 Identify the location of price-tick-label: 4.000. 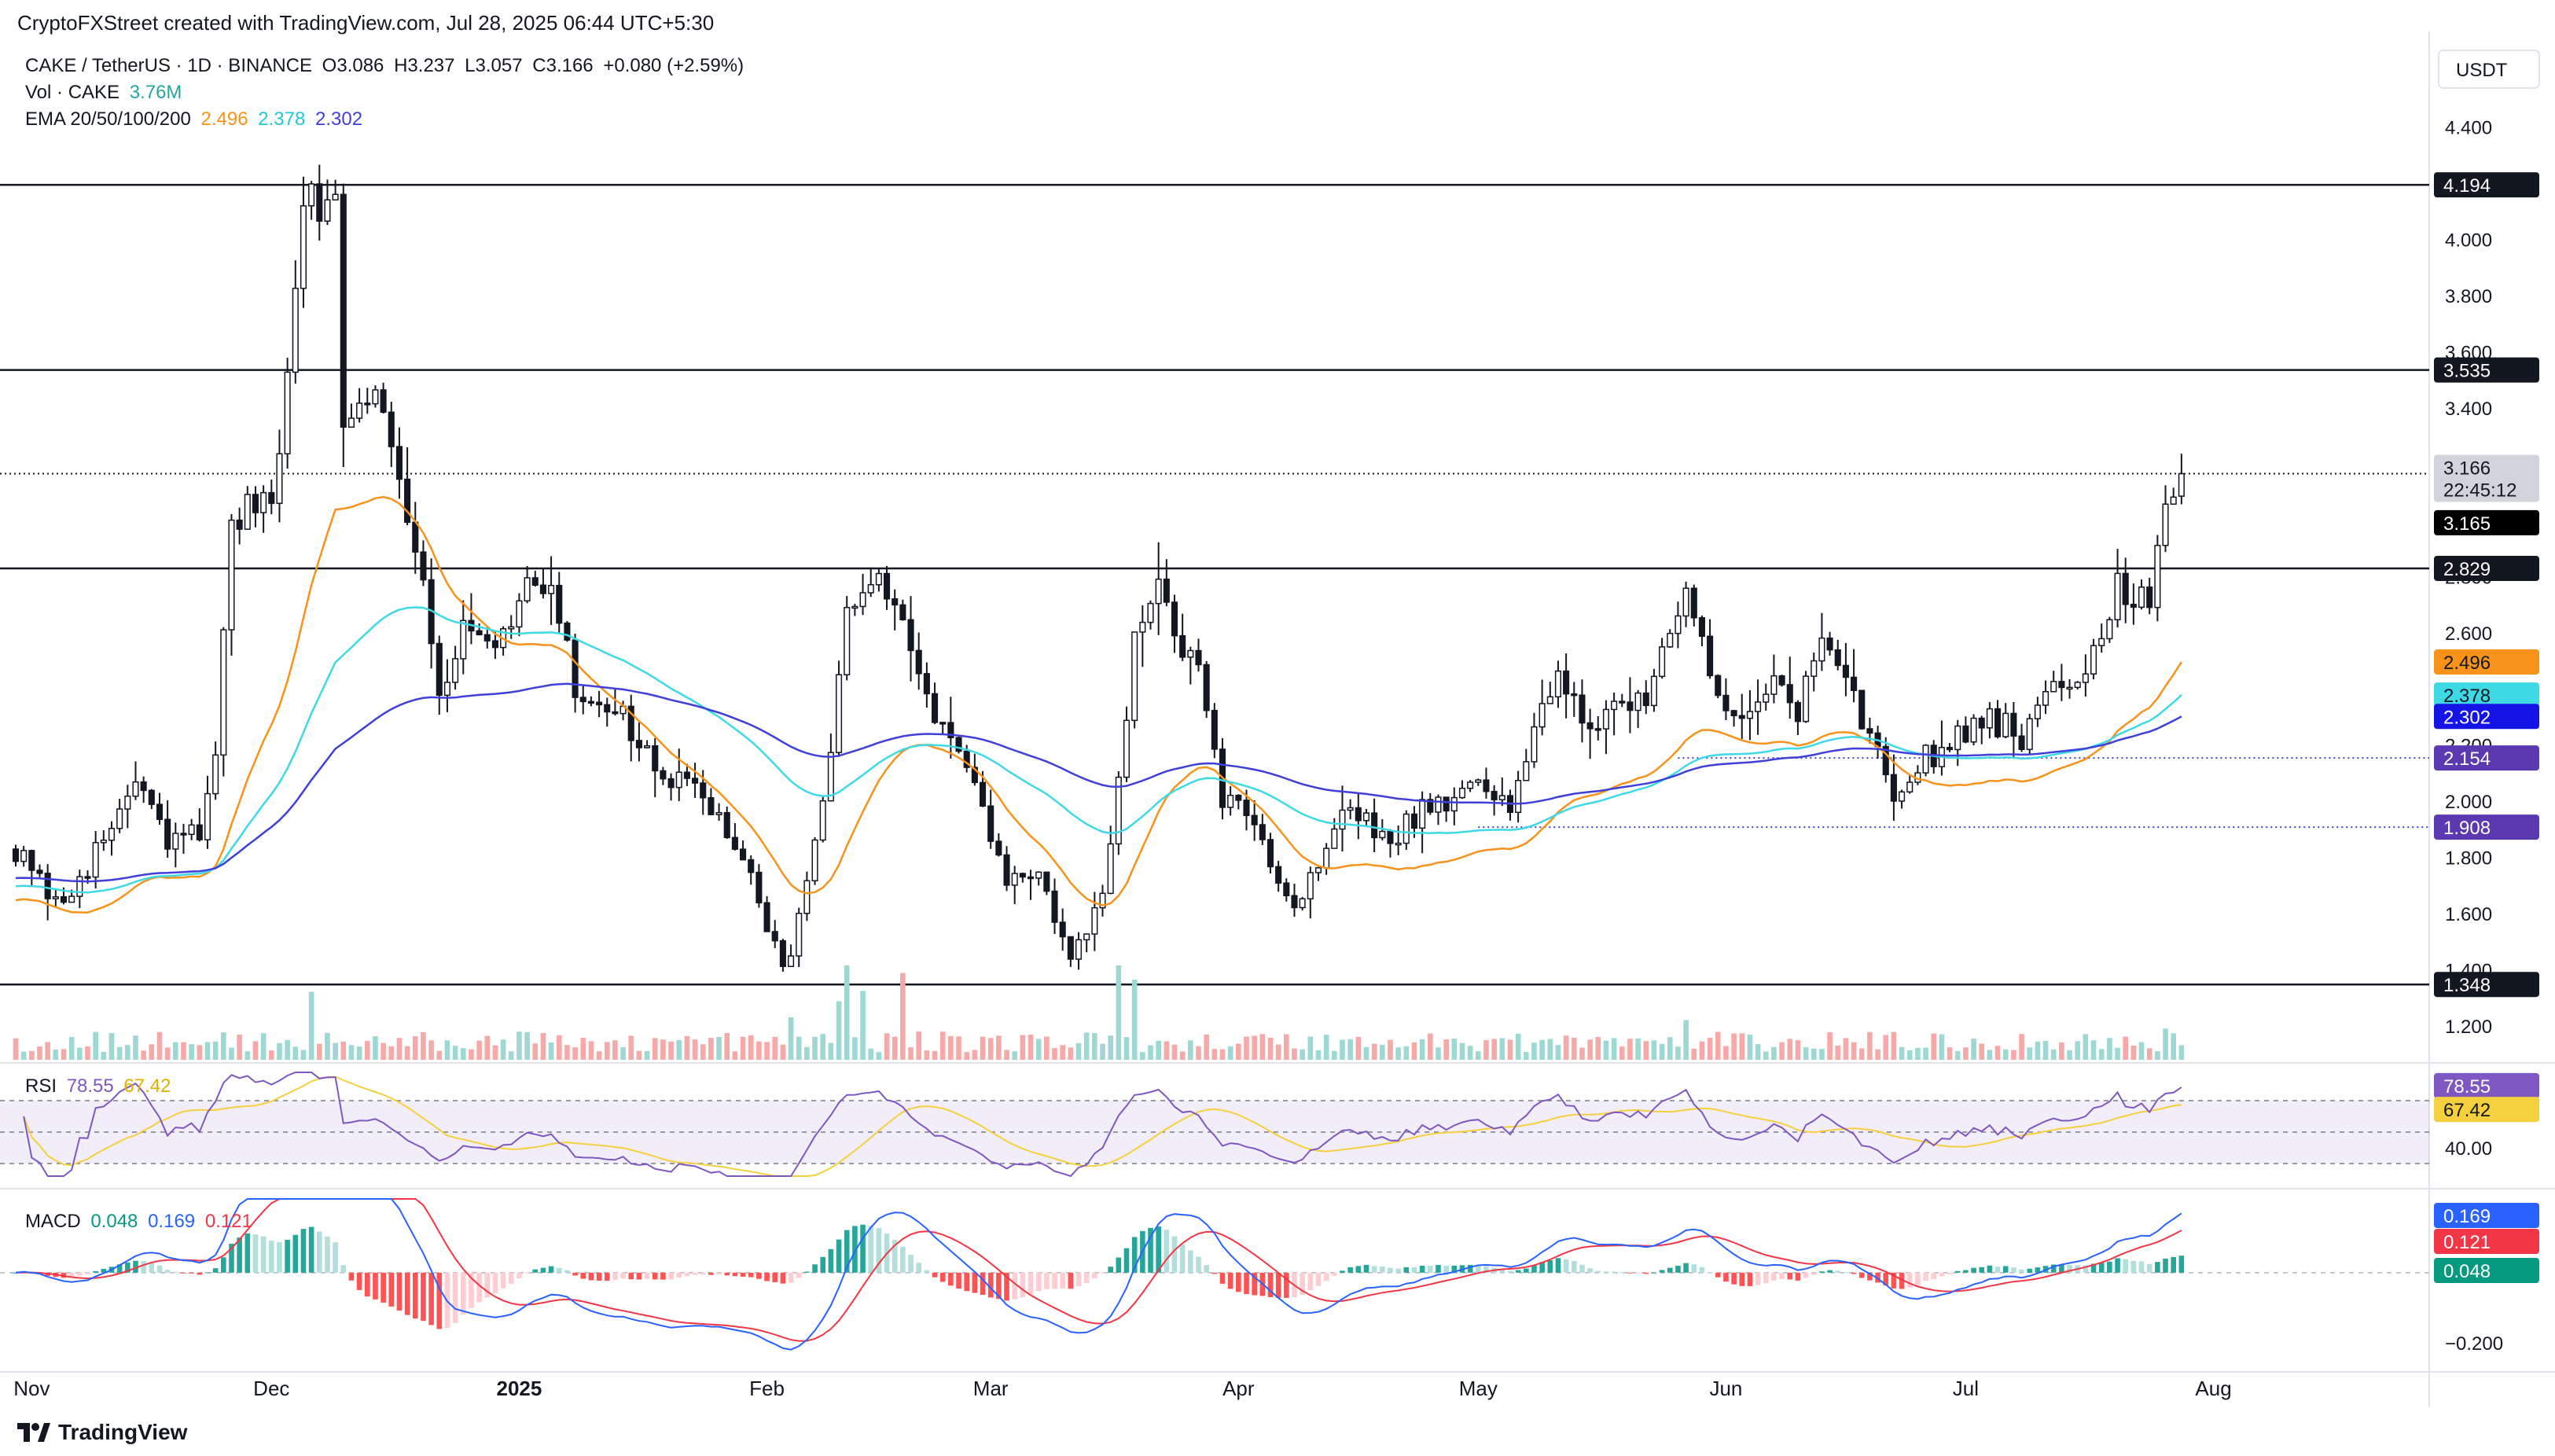
(2468, 240).